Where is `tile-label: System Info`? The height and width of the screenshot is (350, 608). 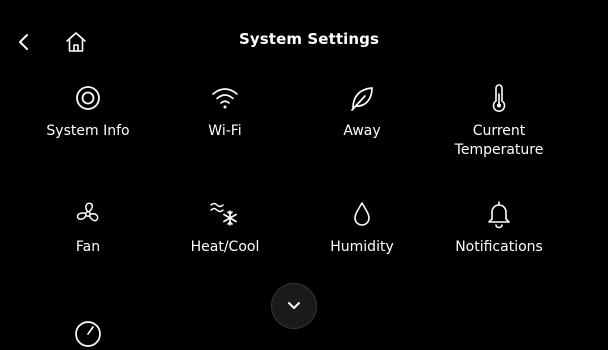 tile-label: System Info is located at coordinates (88, 131).